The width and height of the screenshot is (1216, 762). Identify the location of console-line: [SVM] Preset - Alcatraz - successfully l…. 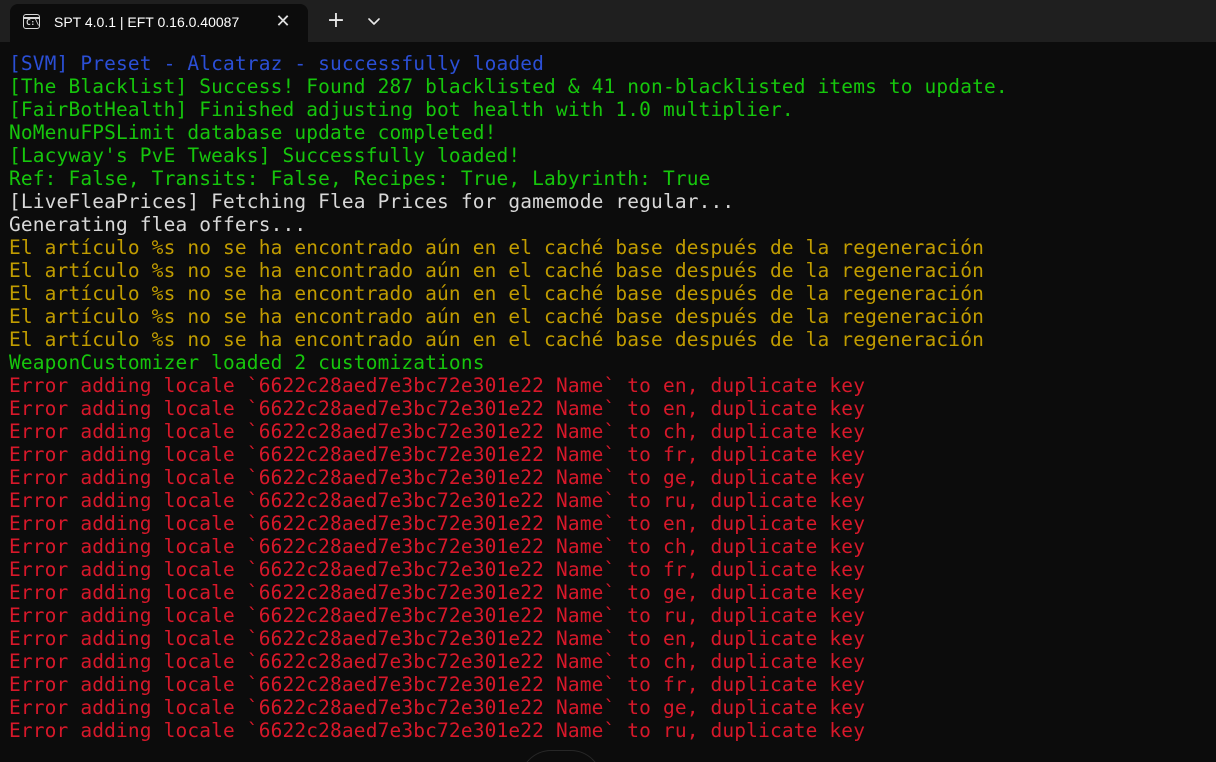
(277, 63).